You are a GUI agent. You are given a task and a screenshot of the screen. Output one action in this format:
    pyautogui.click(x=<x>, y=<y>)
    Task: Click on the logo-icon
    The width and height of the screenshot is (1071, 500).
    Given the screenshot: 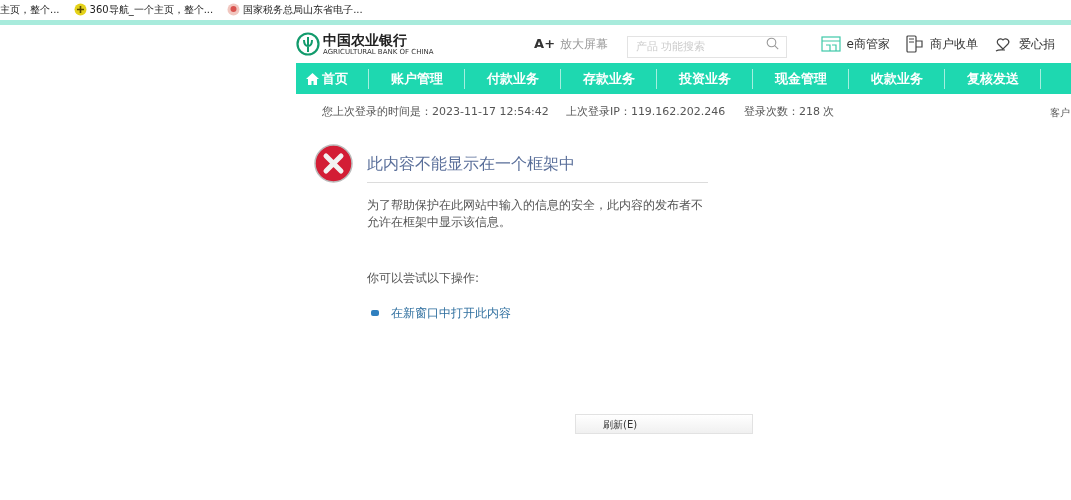 What is the action you would take?
    pyautogui.click(x=308, y=44)
    